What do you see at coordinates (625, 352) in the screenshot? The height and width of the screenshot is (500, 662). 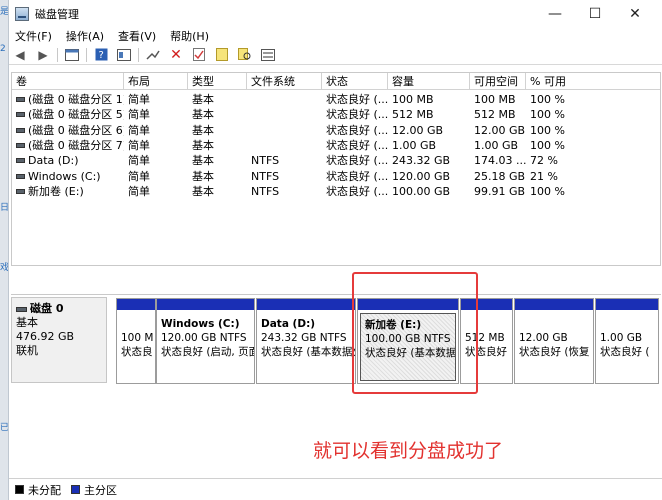 I see `partition-status: 状态良好 (` at bounding box center [625, 352].